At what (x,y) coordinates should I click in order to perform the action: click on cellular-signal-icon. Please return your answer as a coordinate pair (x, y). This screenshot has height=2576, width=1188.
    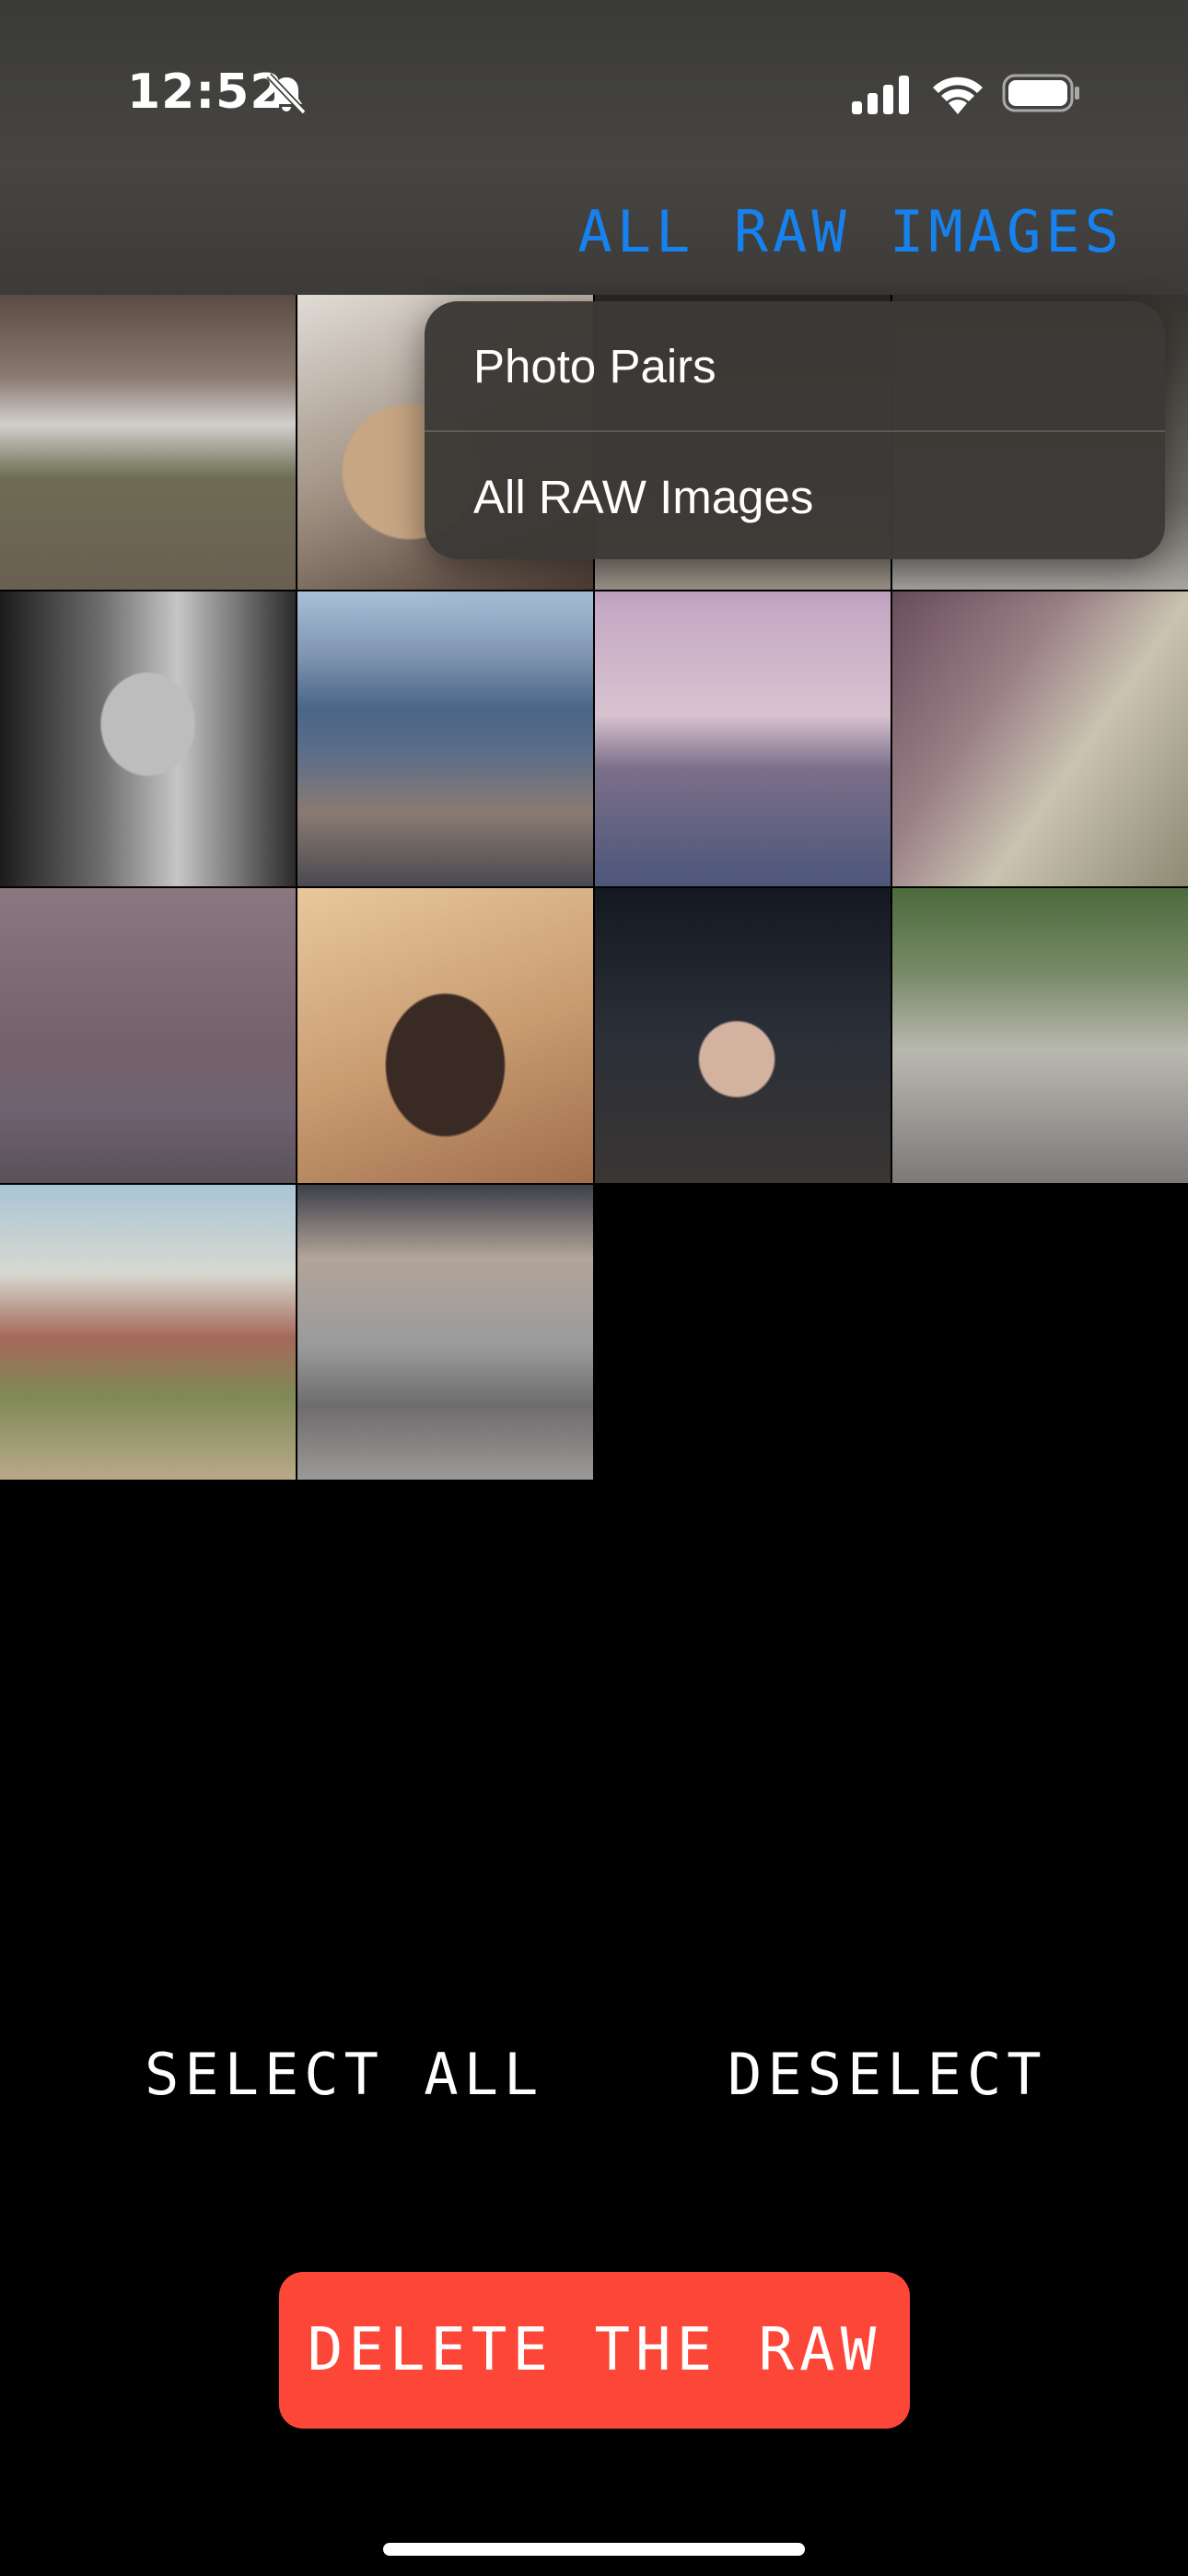
    Looking at the image, I should click on (880, 95).